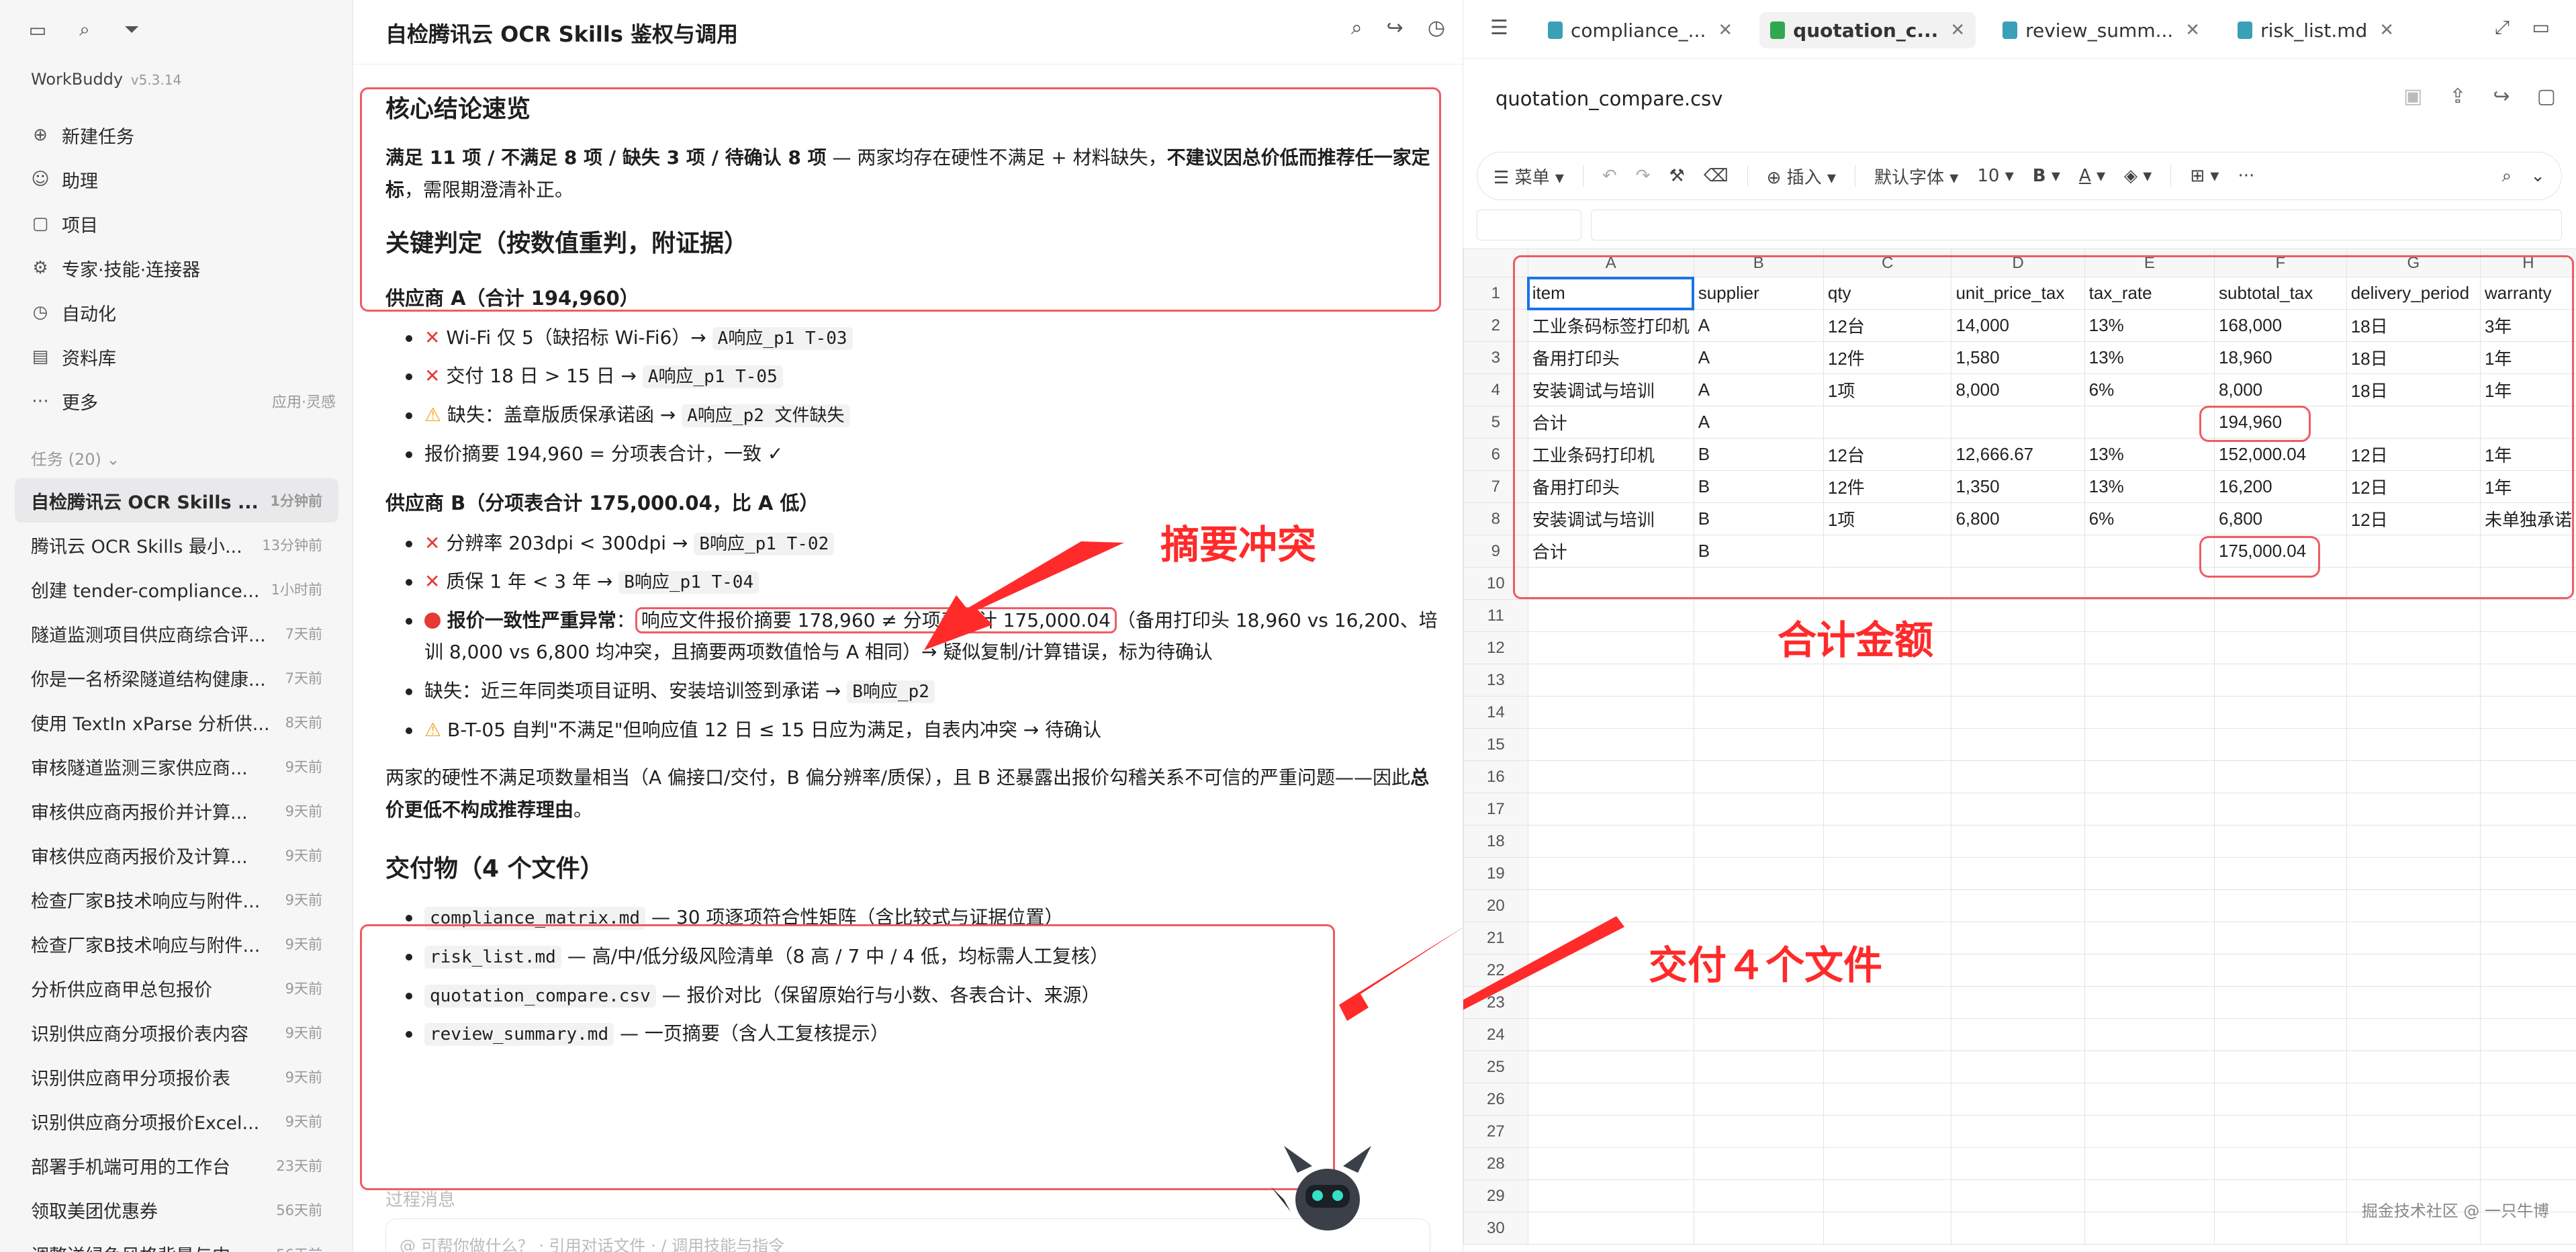  Describe the element at coordinates (2192, 30) in the screenshot. I see `close-icon: ✕` at that location.